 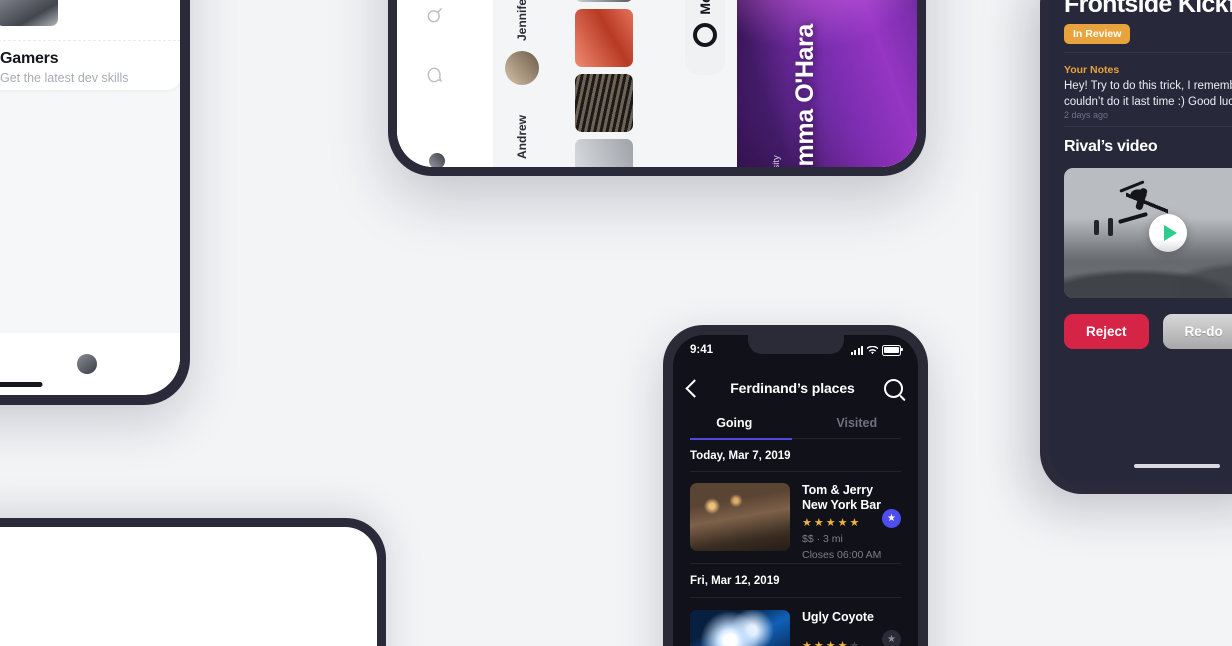 I want to click on message-button: Message, so click(x=705, y=37).